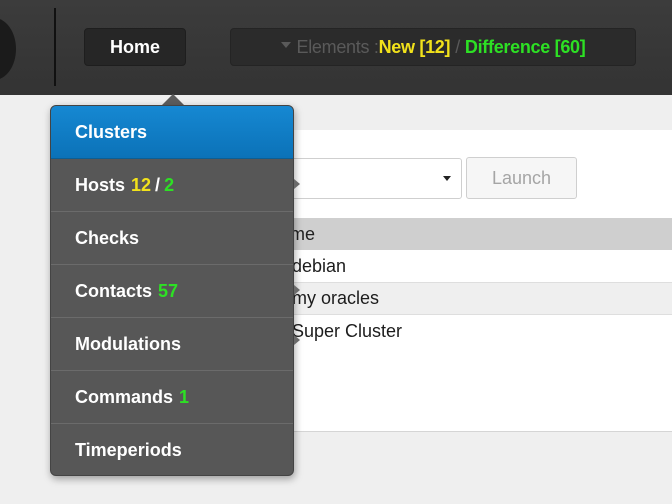 This screenshot has height=504, width=672. What do you see at coordinates (172, 132) in the screenshot?
I see `menu-item-clusters: Clusters` at bounding box center [172, 132].